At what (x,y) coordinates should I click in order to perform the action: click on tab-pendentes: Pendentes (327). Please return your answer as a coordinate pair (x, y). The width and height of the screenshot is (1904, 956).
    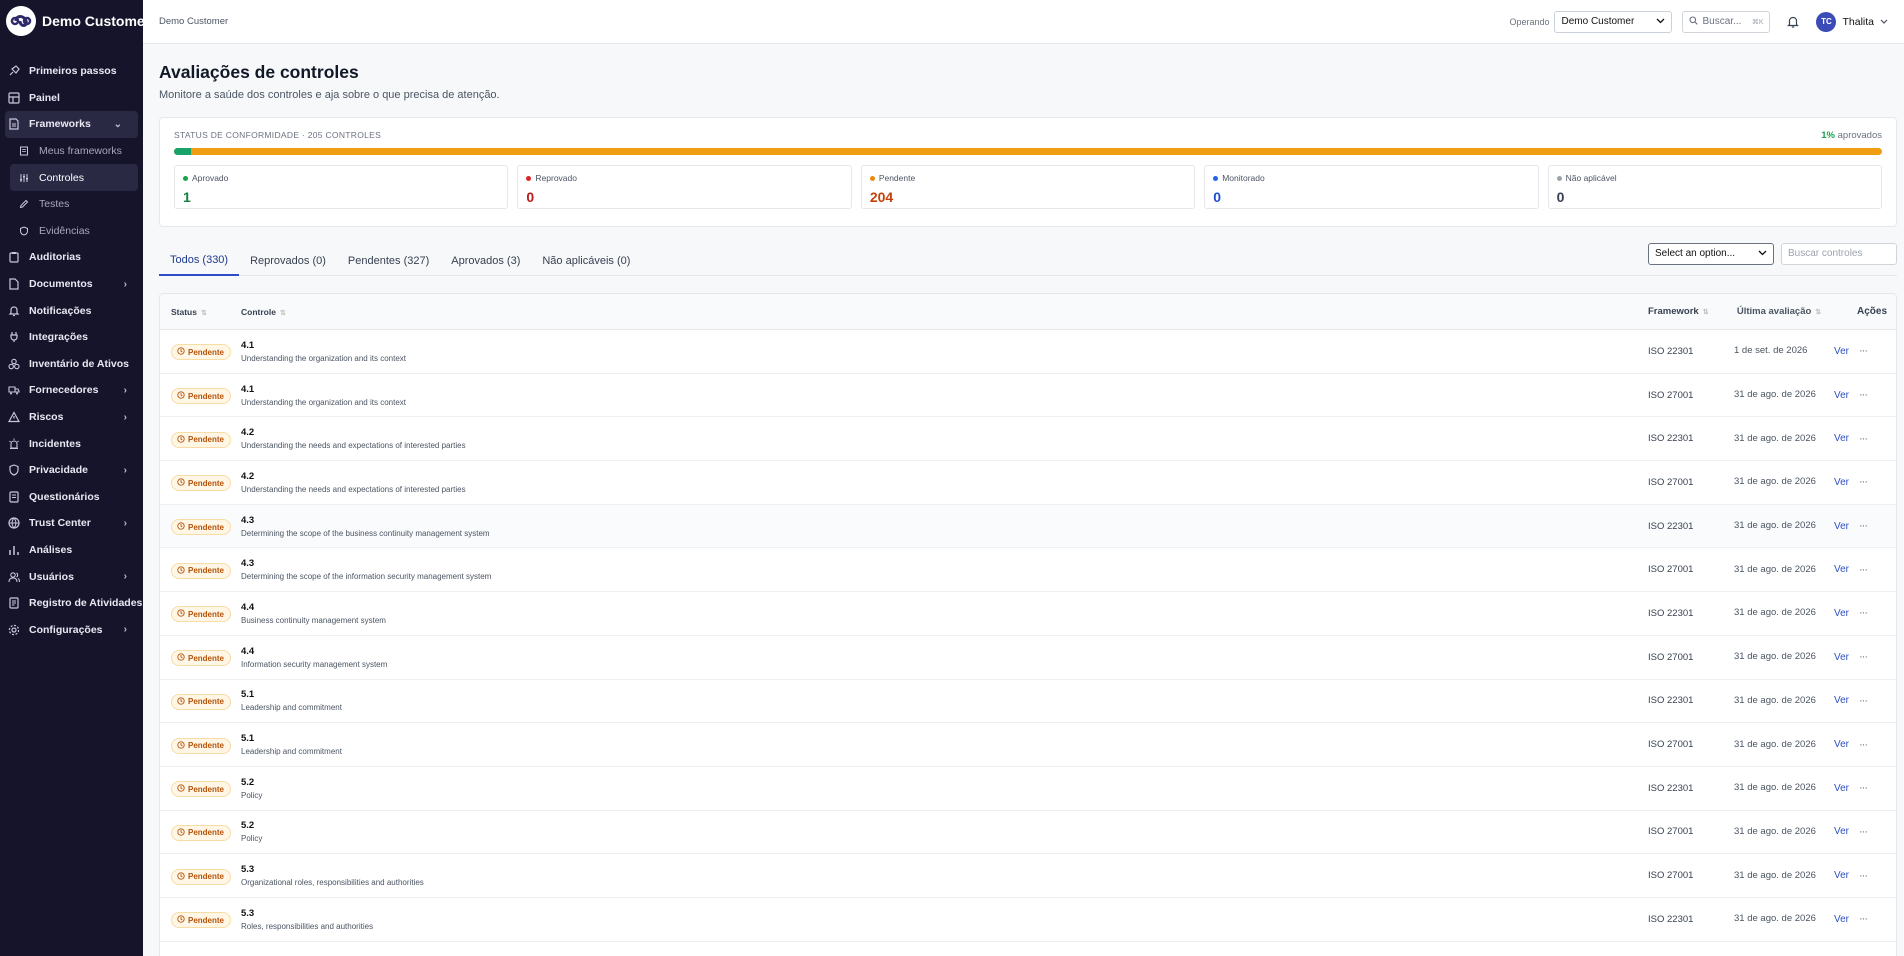
    Looking at the image, I should click on (388, 261).